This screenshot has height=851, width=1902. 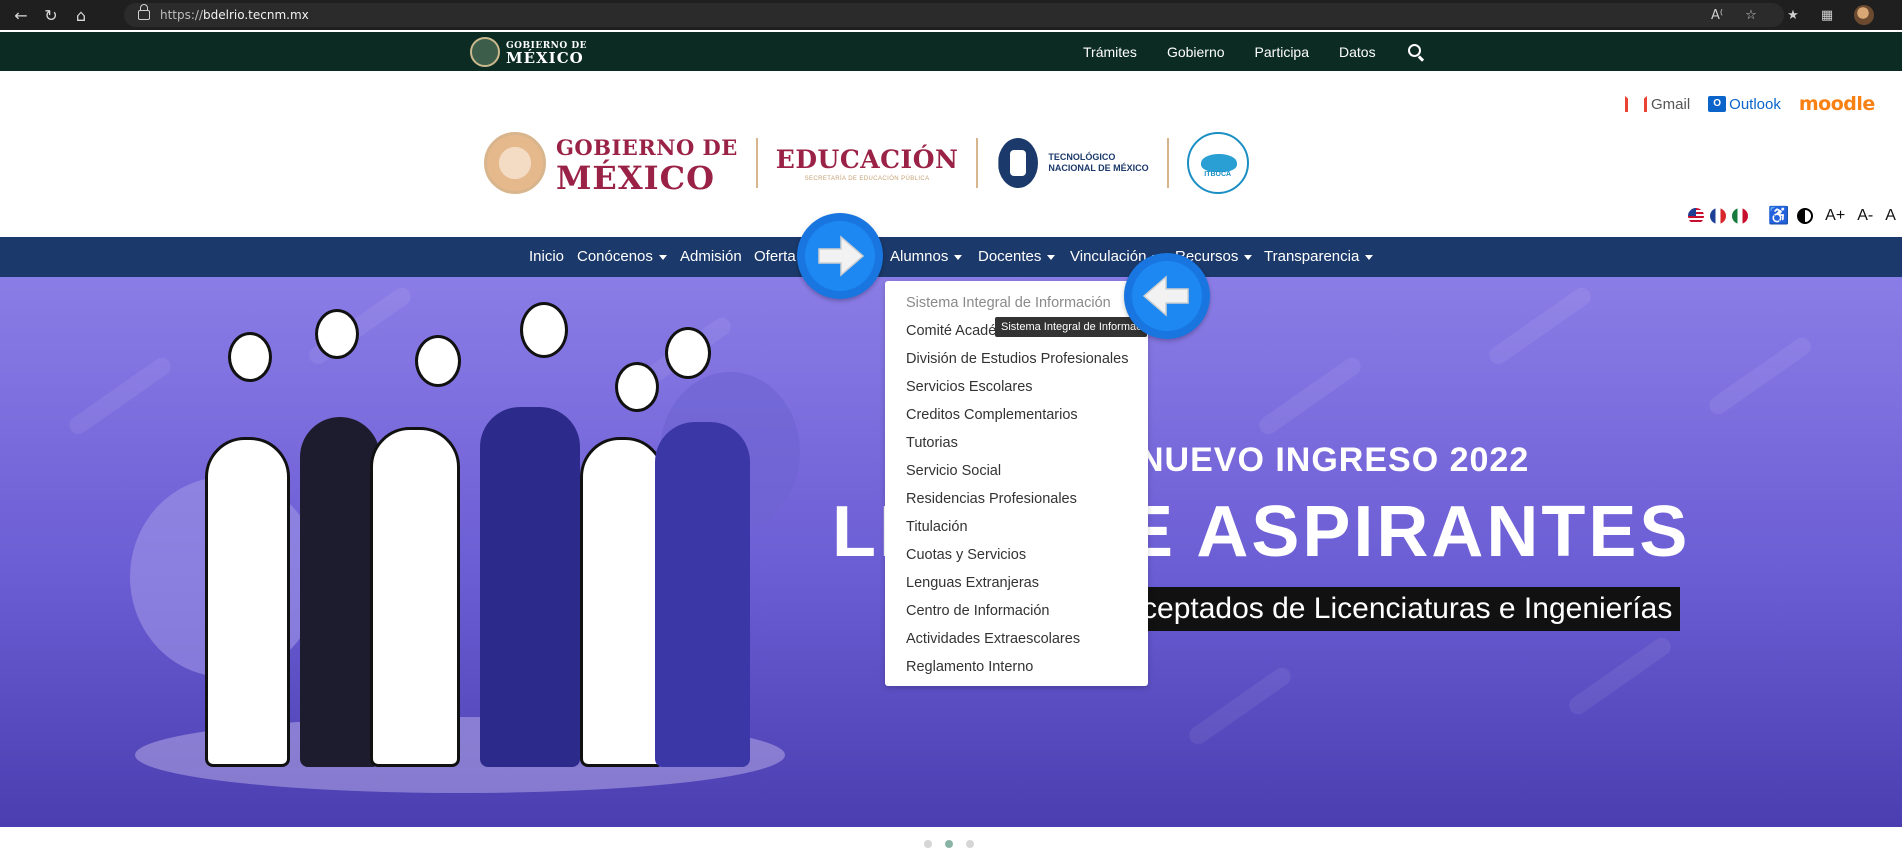 I want to click on dropdown-item-creditos-complementarios: Creditos Complementarios, so click(x=1016, y=415).